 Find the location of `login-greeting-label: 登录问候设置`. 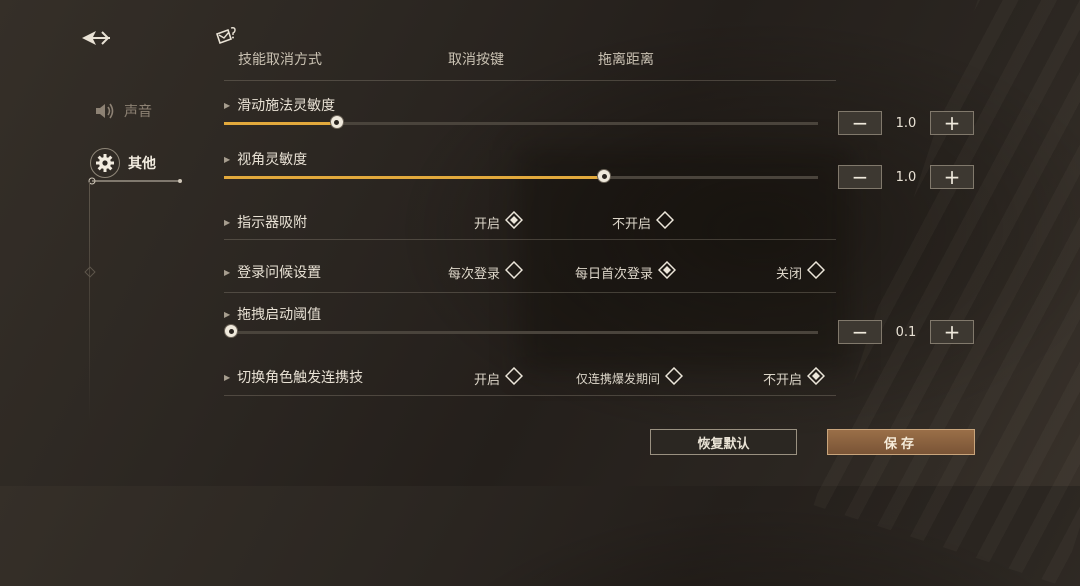

login-greeting-label: 登录问候设置 is located at coordinates (279, 273).